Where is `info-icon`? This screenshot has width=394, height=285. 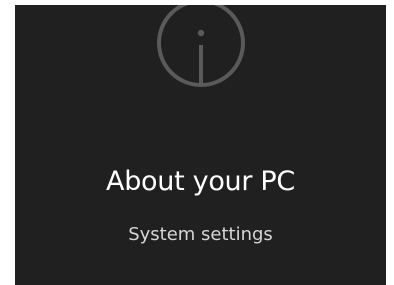
info-icon is located at coordinates (201, 48).